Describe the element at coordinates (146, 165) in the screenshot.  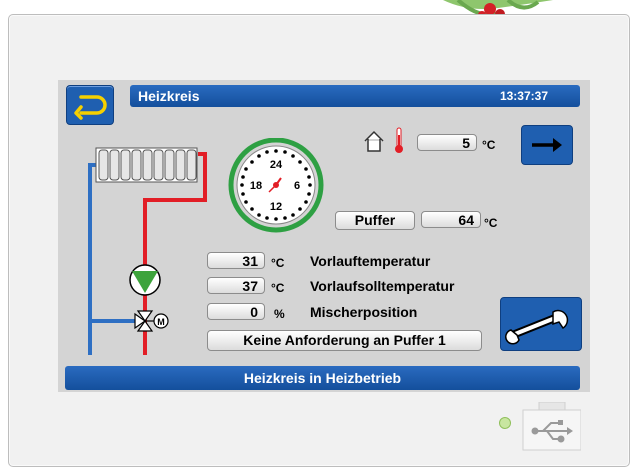
I see `radiator-icon` at that location.